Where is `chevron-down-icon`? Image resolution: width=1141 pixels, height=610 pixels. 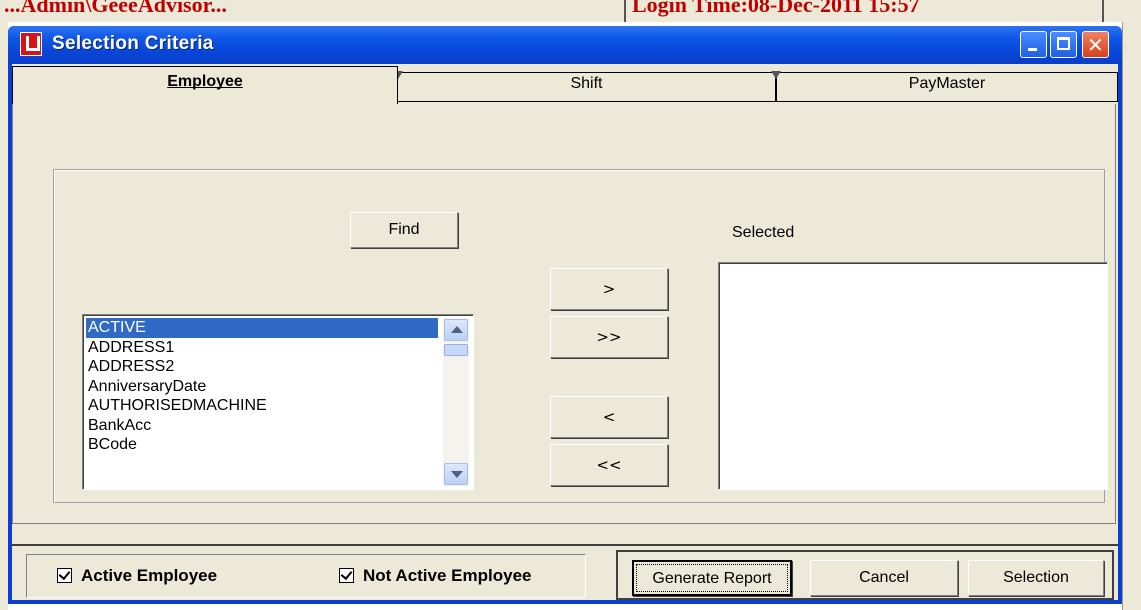
chevron-down-icon is located at coordinates (457, 474).